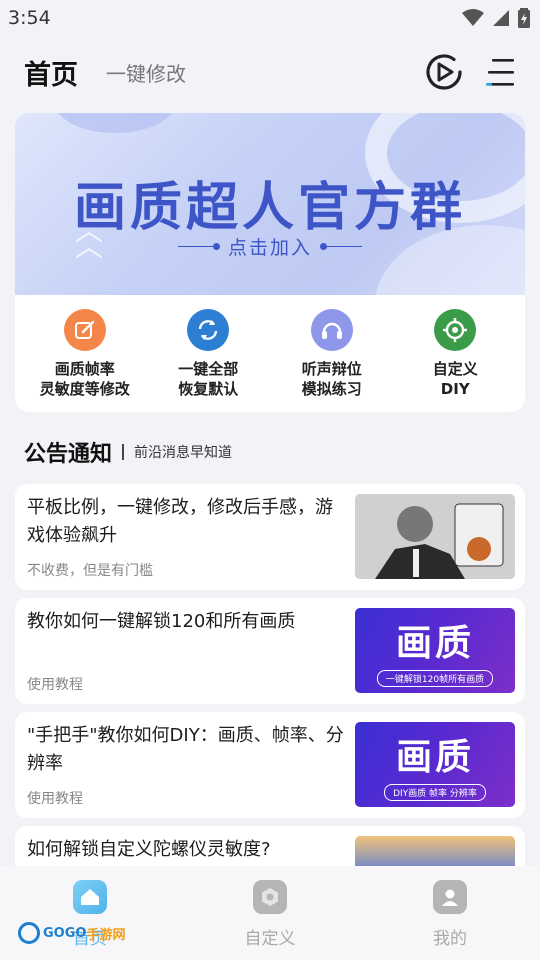 The height and width of the screenshot is (960, 540). I want to click on refresh-icon, so click(208, 330).